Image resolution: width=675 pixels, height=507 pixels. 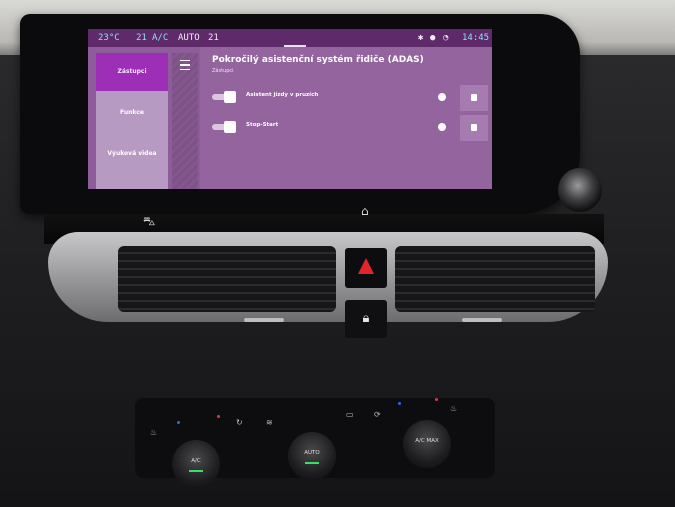 What do you see at coordinates (132, 113) in the screenshot?
I see `sidebar-item-funkce: Funkce` at bounding box center [132, 113].